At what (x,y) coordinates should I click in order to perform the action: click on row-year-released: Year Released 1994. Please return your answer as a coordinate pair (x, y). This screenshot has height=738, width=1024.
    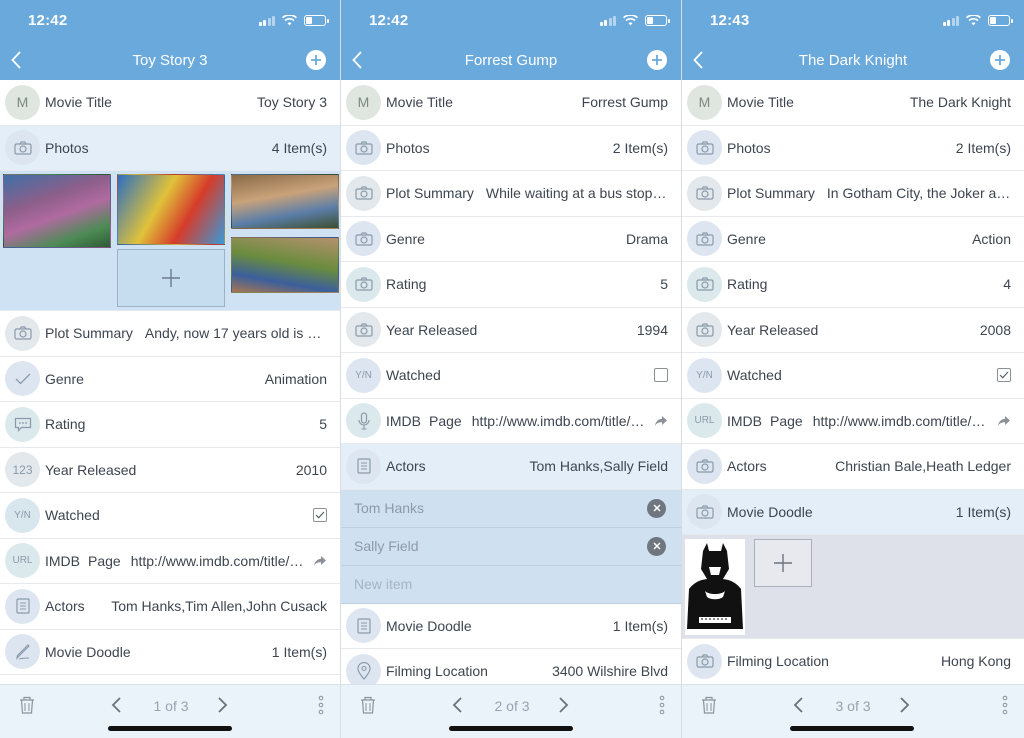
    Looking at the image, I should click on (511, 330).